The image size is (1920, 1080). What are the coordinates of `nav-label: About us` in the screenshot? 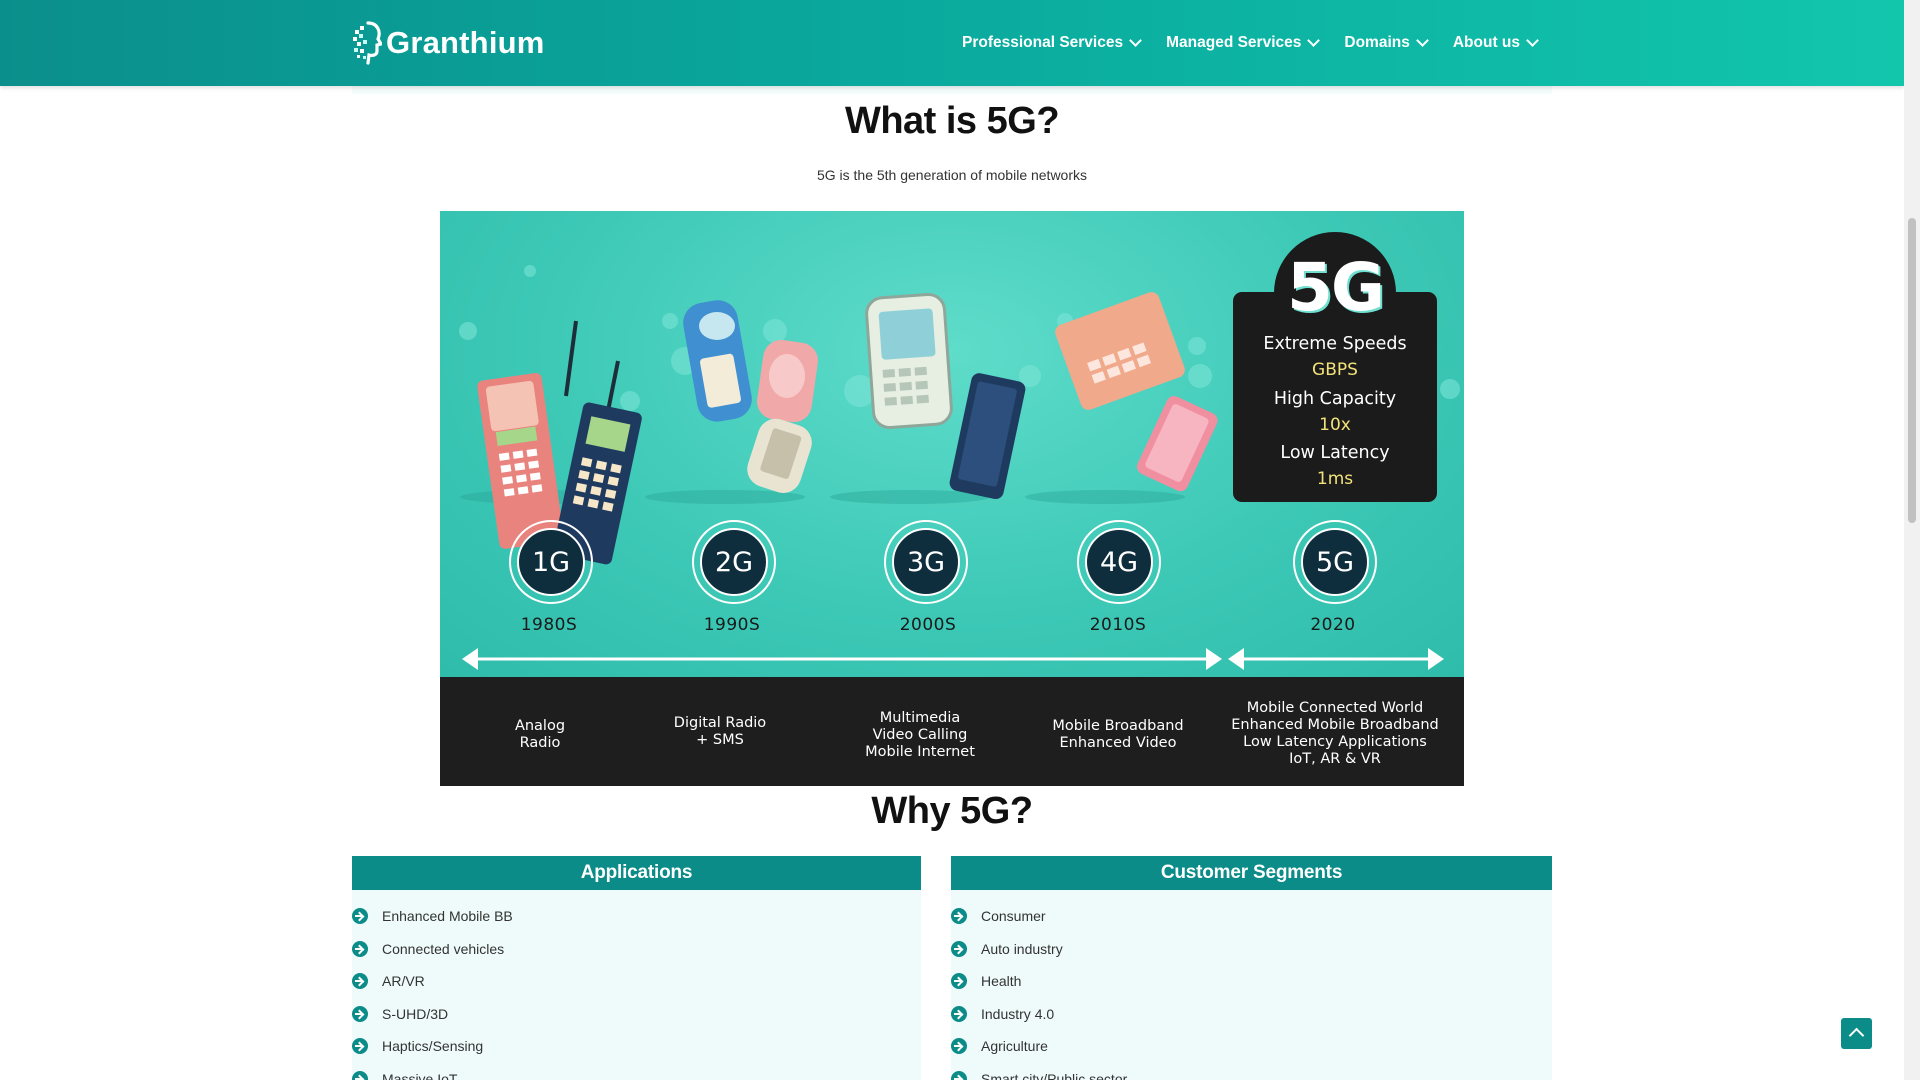 It's located at (1486, 42).